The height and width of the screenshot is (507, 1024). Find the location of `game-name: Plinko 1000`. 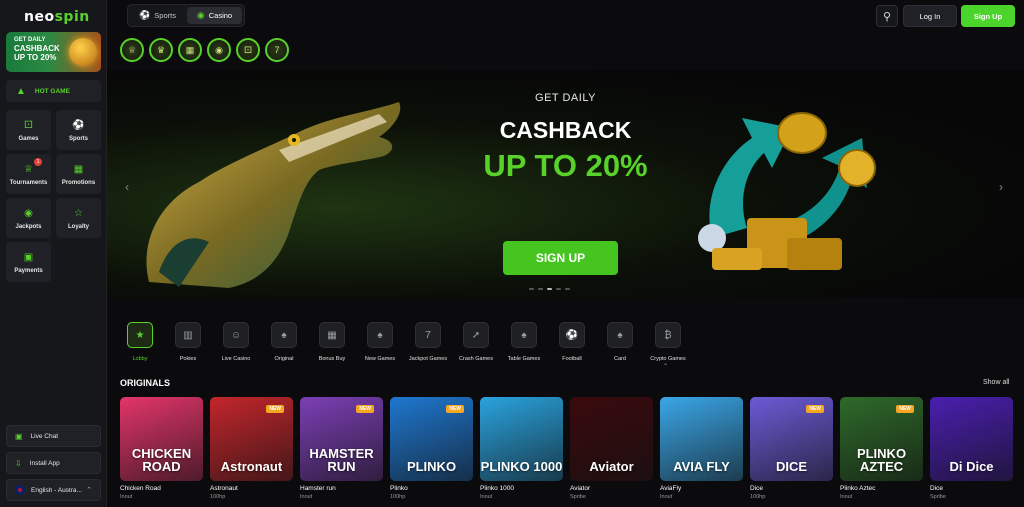

game-name: Plinko 1000 is located at coordinates (497, 488).